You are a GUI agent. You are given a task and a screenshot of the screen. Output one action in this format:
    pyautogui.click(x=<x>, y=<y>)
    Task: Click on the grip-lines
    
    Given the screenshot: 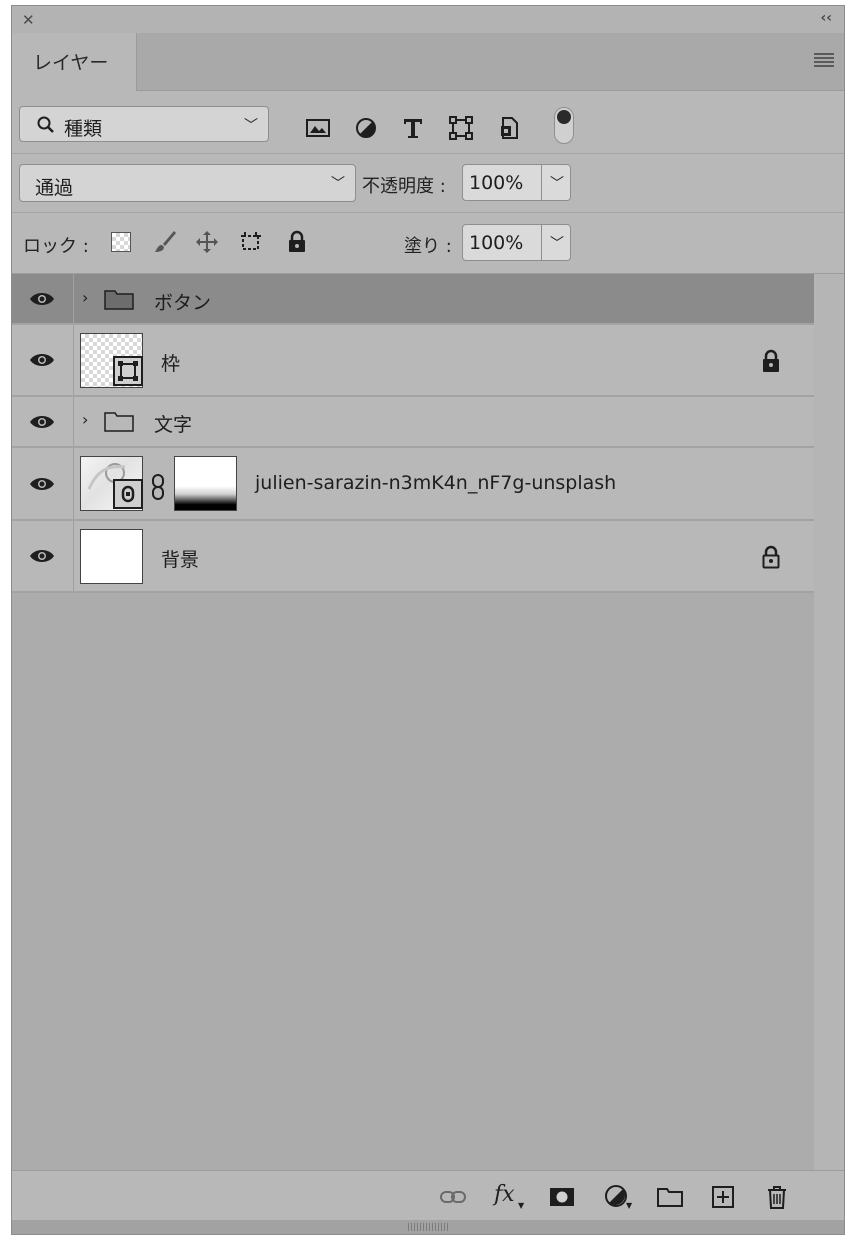 What is the action you would take?
    pyautogui.click(x=428, y=1227)
    